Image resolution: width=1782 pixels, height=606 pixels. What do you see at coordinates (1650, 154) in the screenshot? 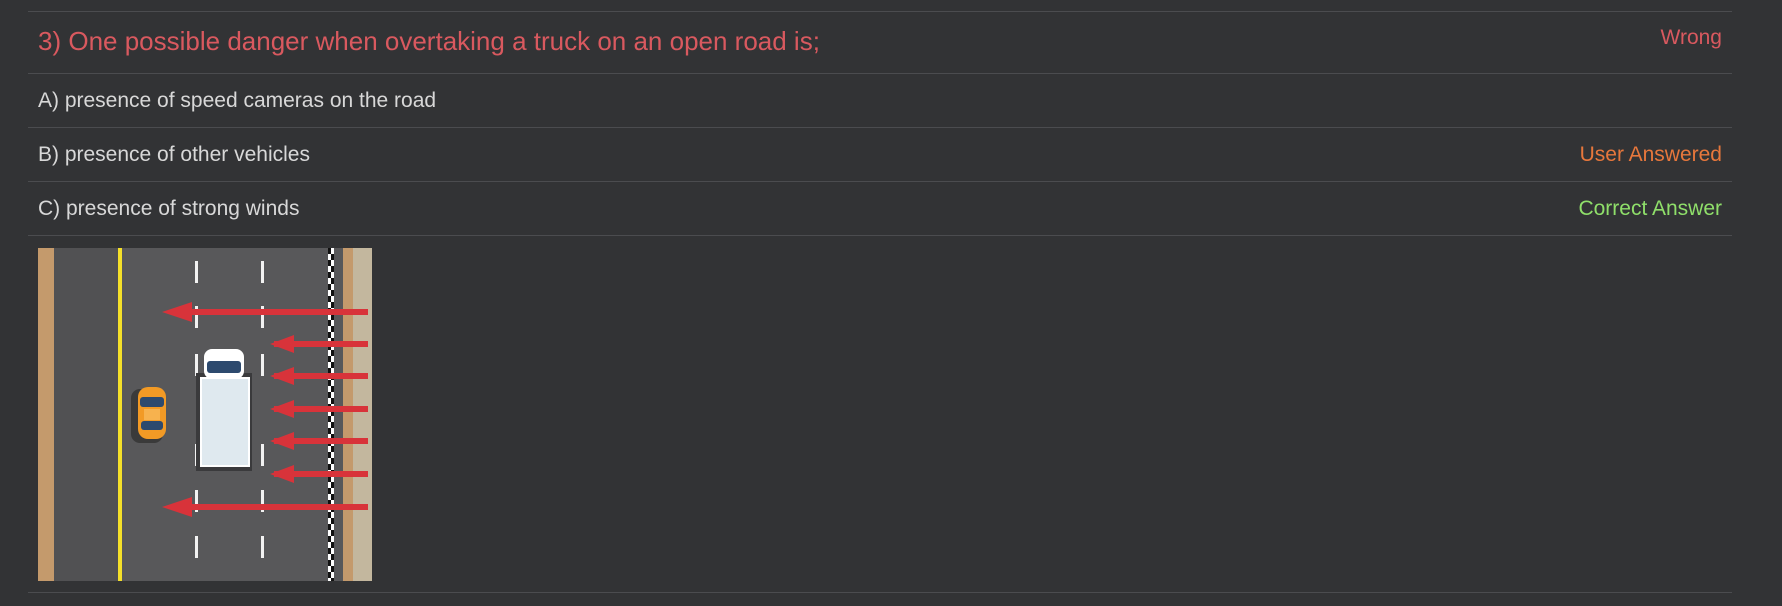
I see `user-answered-tag: User Answered` at bounding box center [1650, 154].